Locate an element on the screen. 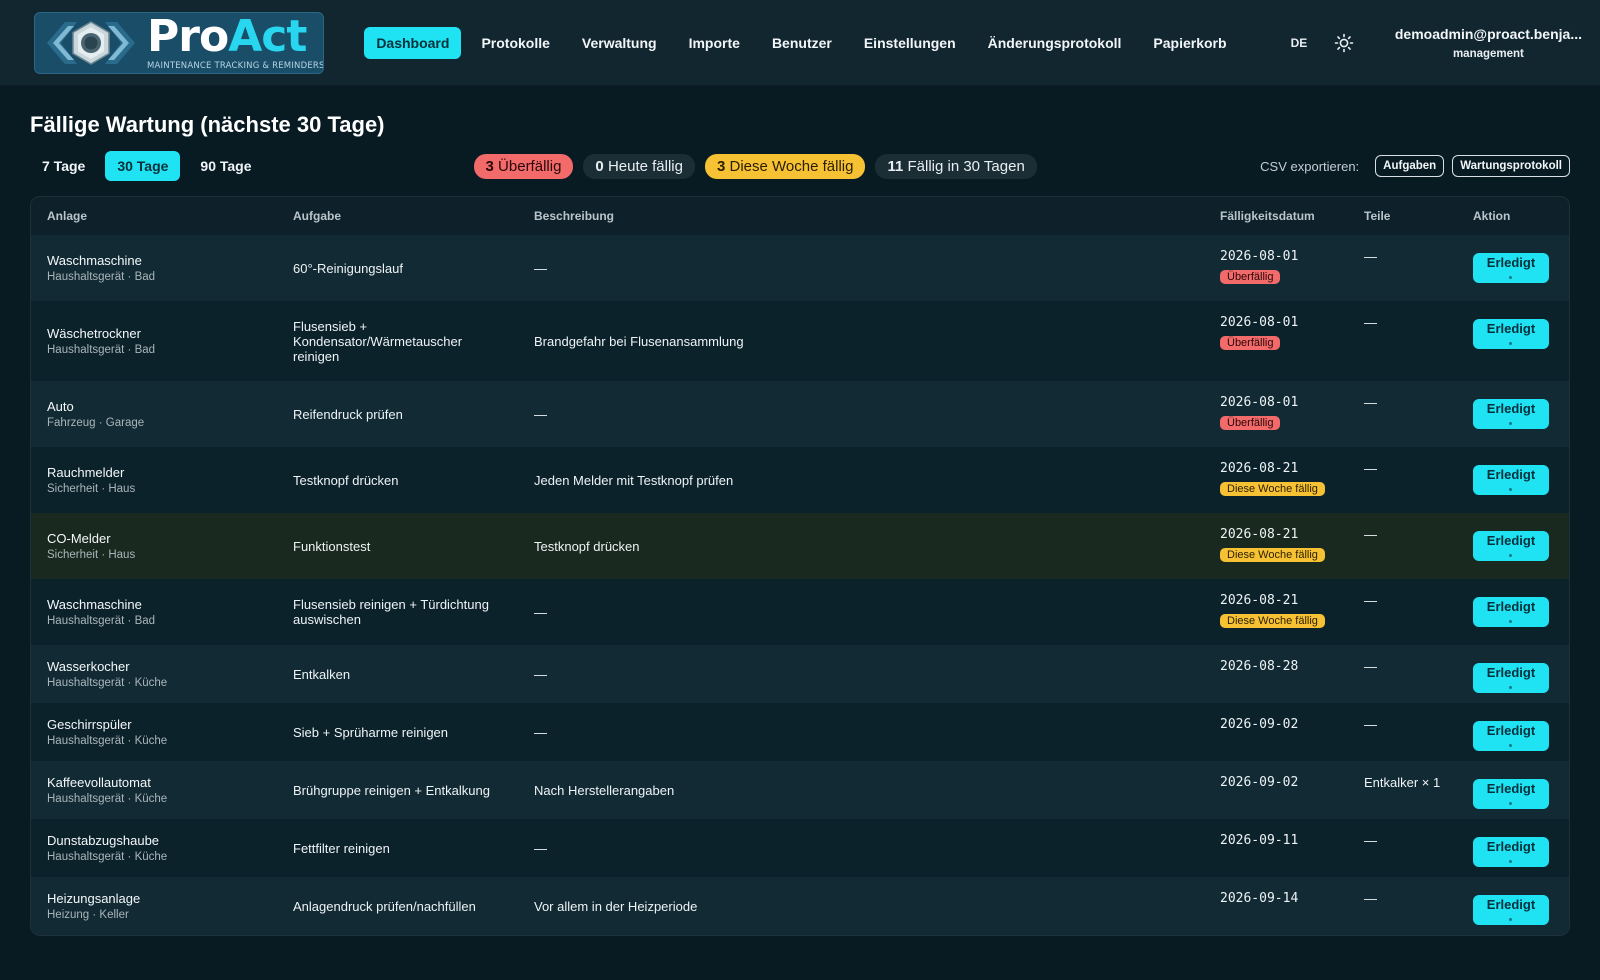 The height and width of the screenshot is (980, 1600). asset-category-location: Haushaltsgerät · Küche is located at coordinates (107, 683).